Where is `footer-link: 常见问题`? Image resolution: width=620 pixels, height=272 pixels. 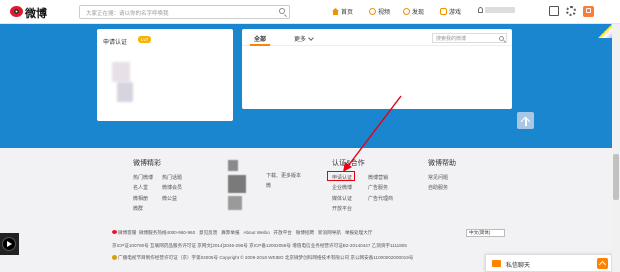
footer-link: 常见问题 is located at coordinates (438, 177).